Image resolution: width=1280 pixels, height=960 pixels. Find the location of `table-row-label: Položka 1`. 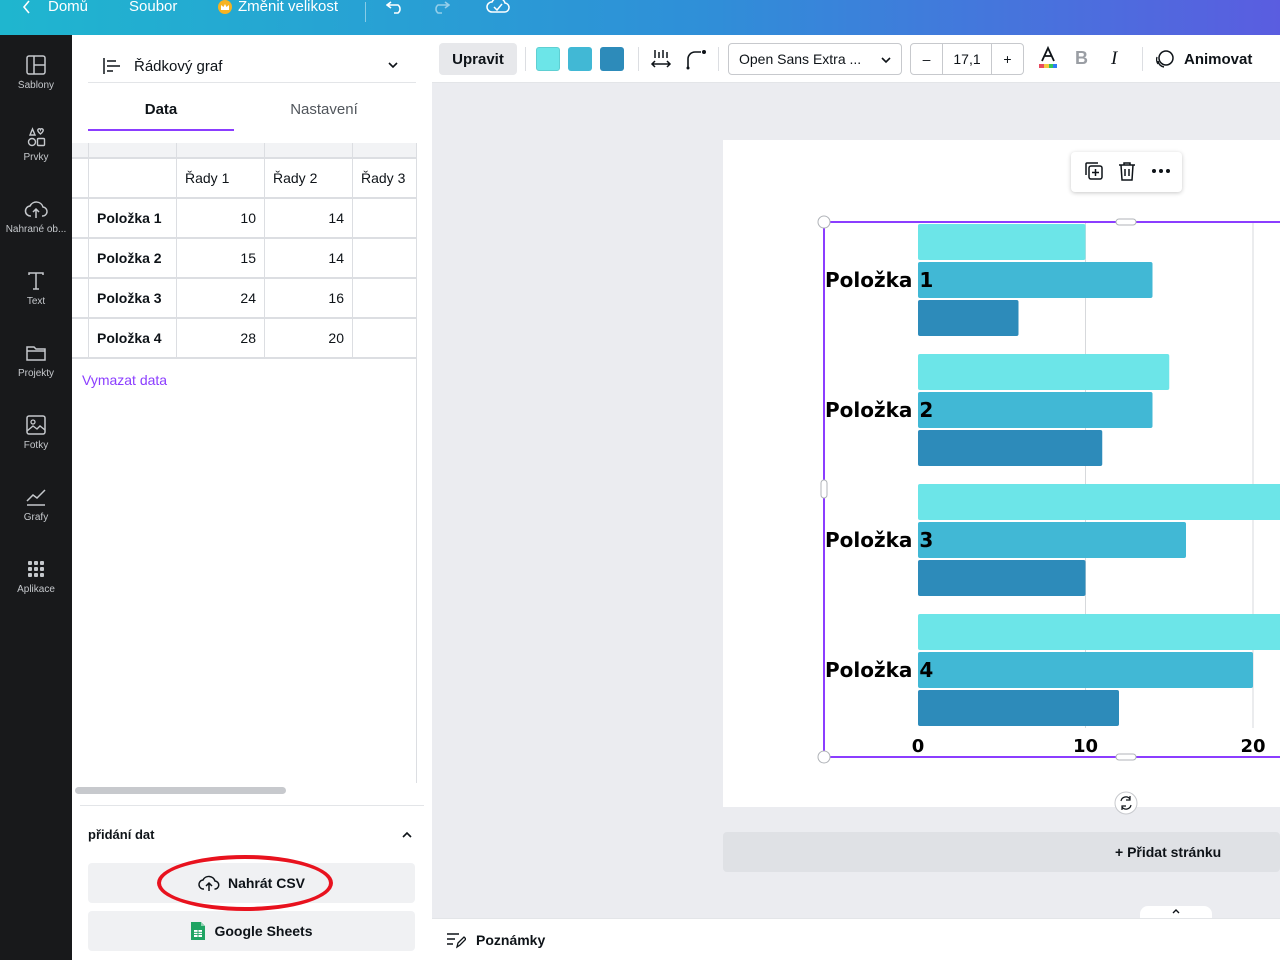

table-row-label: Položka 1 is located at coordinates (133, 219).